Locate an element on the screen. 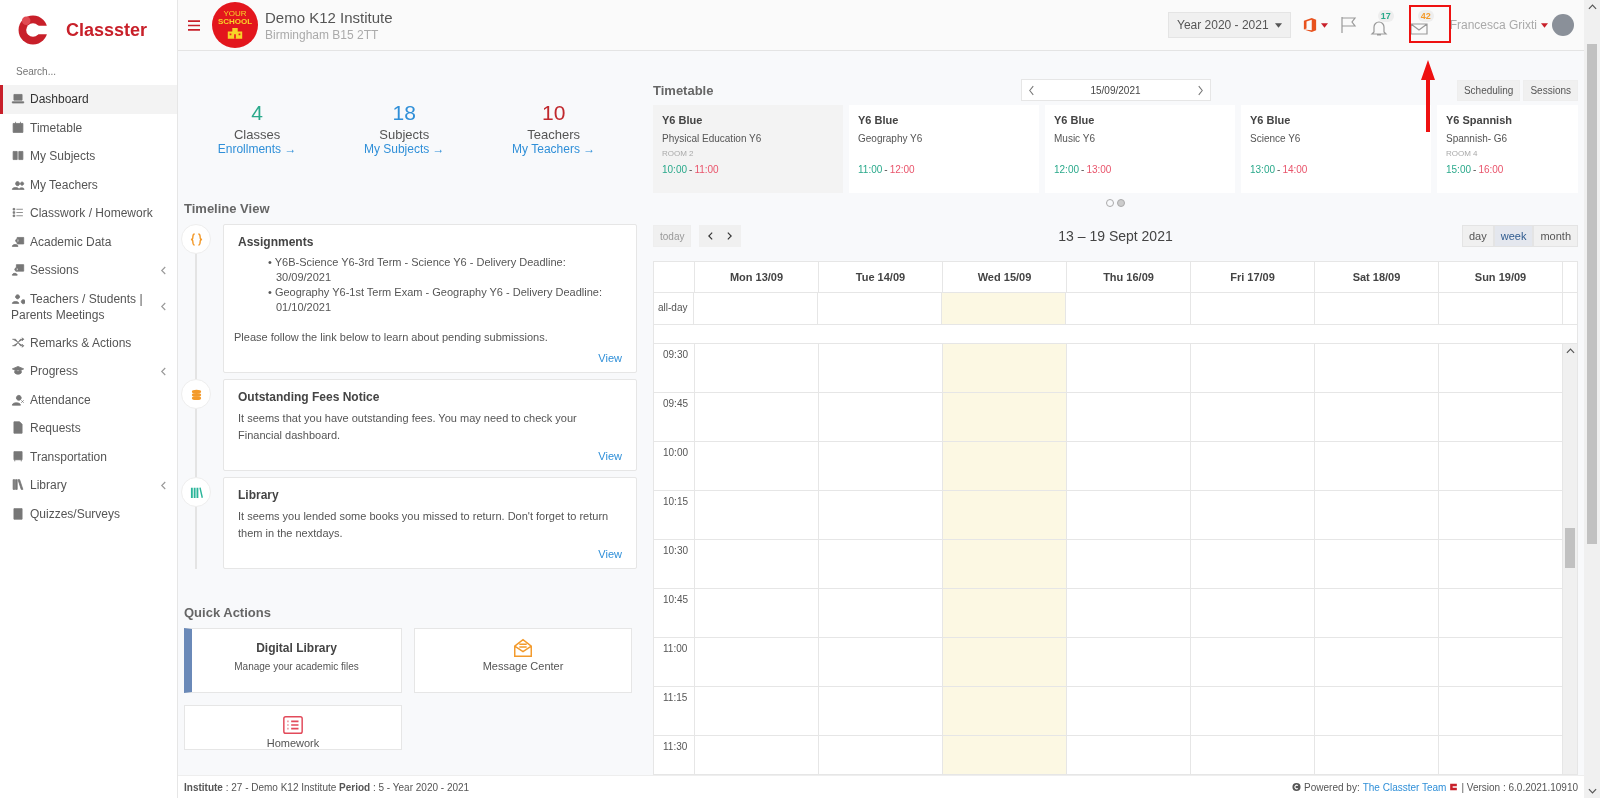 Image resolution: width=1600 pixels, height=798 pixels. time-label: 09:30 is located at coordinates (674, 368).